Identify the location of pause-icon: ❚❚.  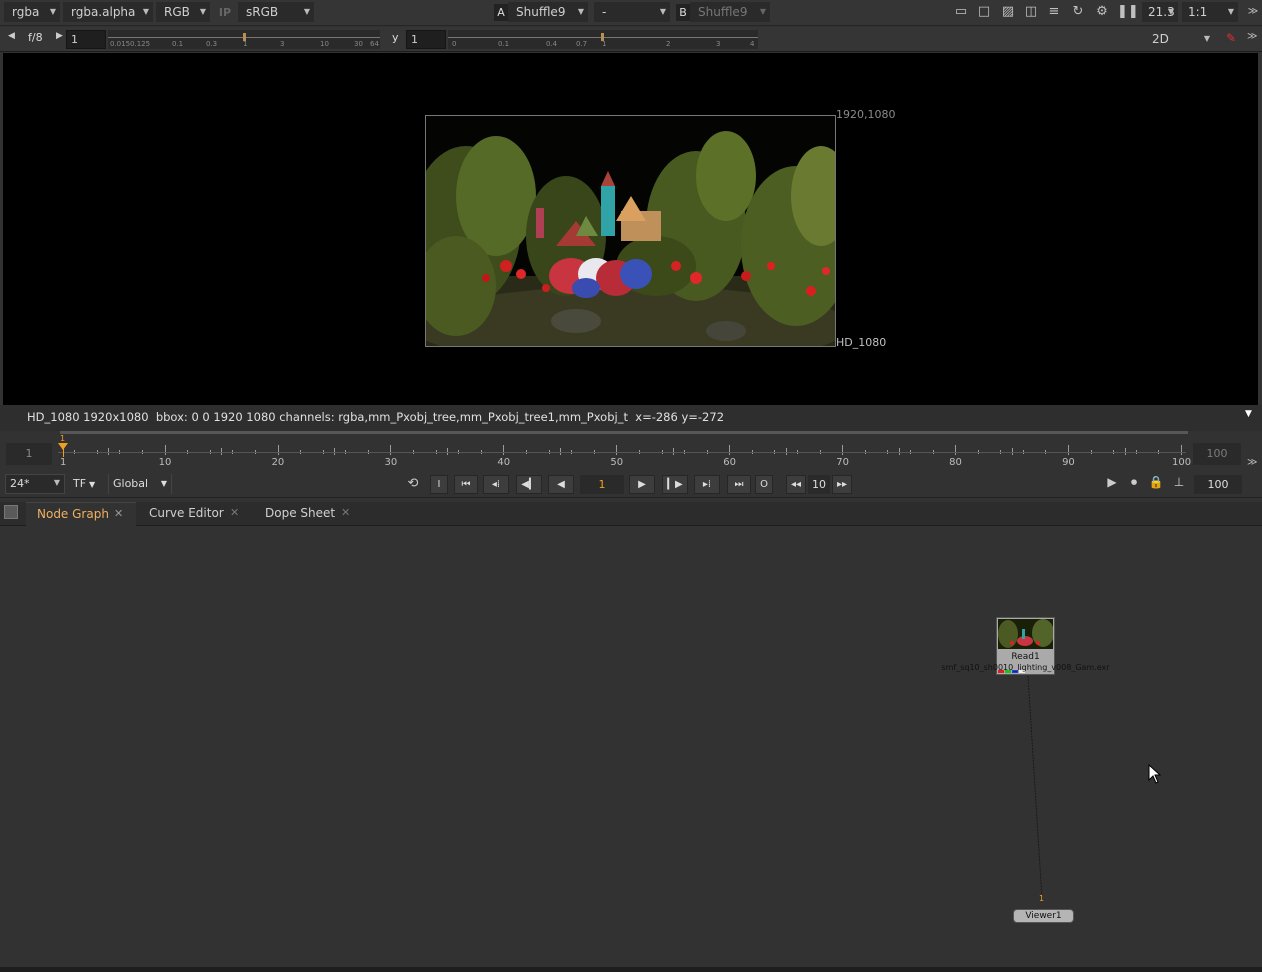
(1128, 12).